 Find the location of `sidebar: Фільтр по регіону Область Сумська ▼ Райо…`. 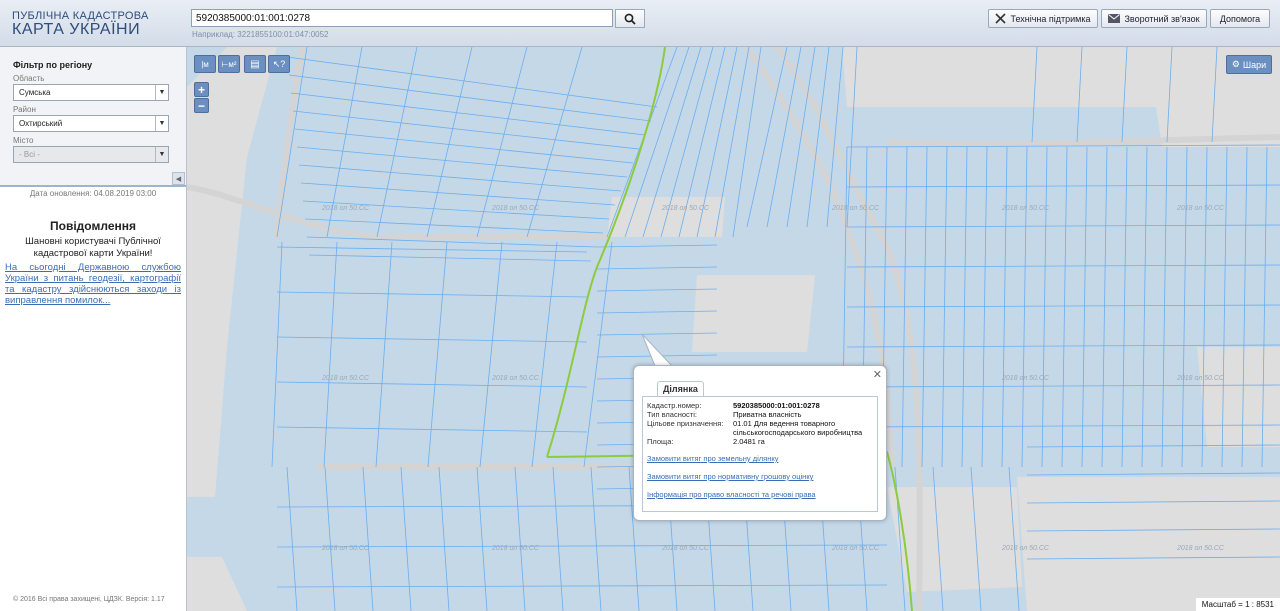

sidebar: Фільтр по регіону Область Сумська ▼ Райо… is located at coordinates (93, 329).